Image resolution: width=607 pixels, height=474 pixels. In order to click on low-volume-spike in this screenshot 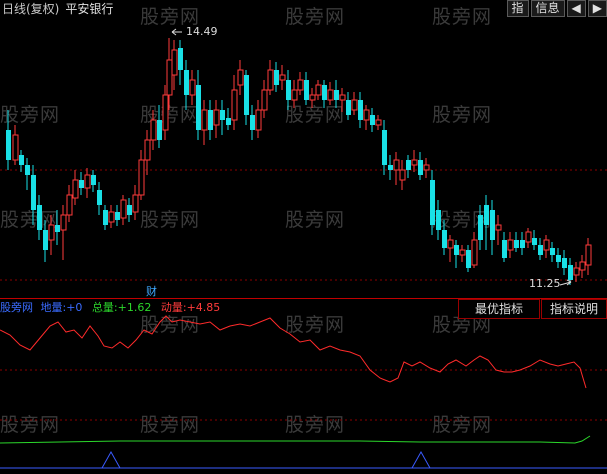, I will do `click(111, 459)`.